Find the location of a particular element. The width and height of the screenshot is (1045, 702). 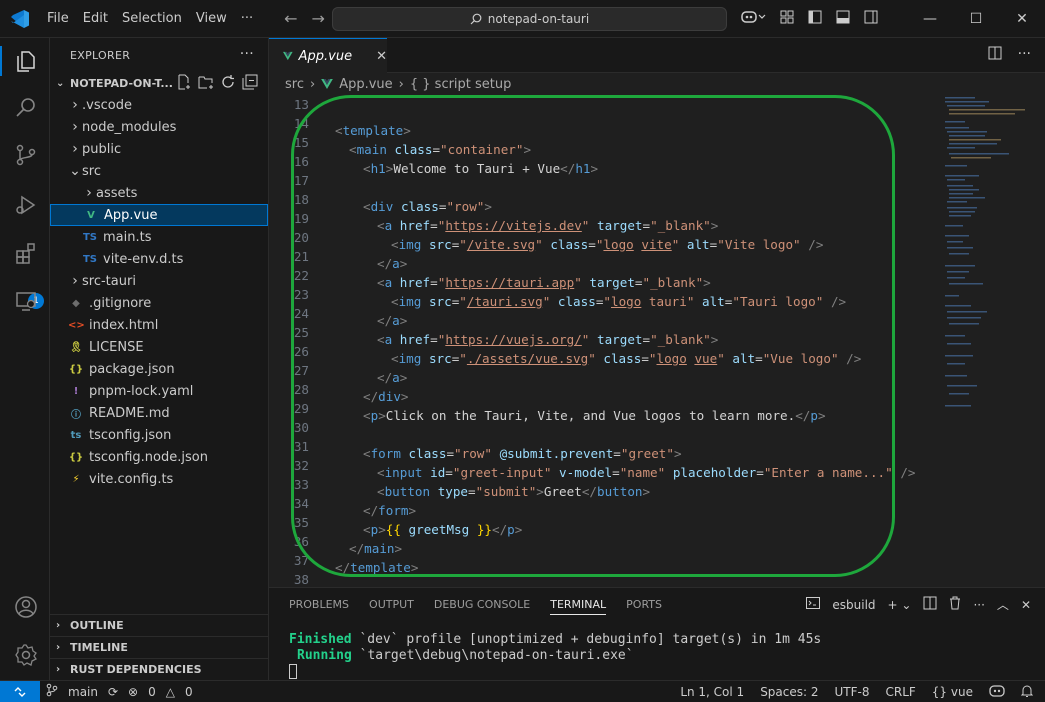

tree-item: V App.vue is located at coordinates (159, 215).